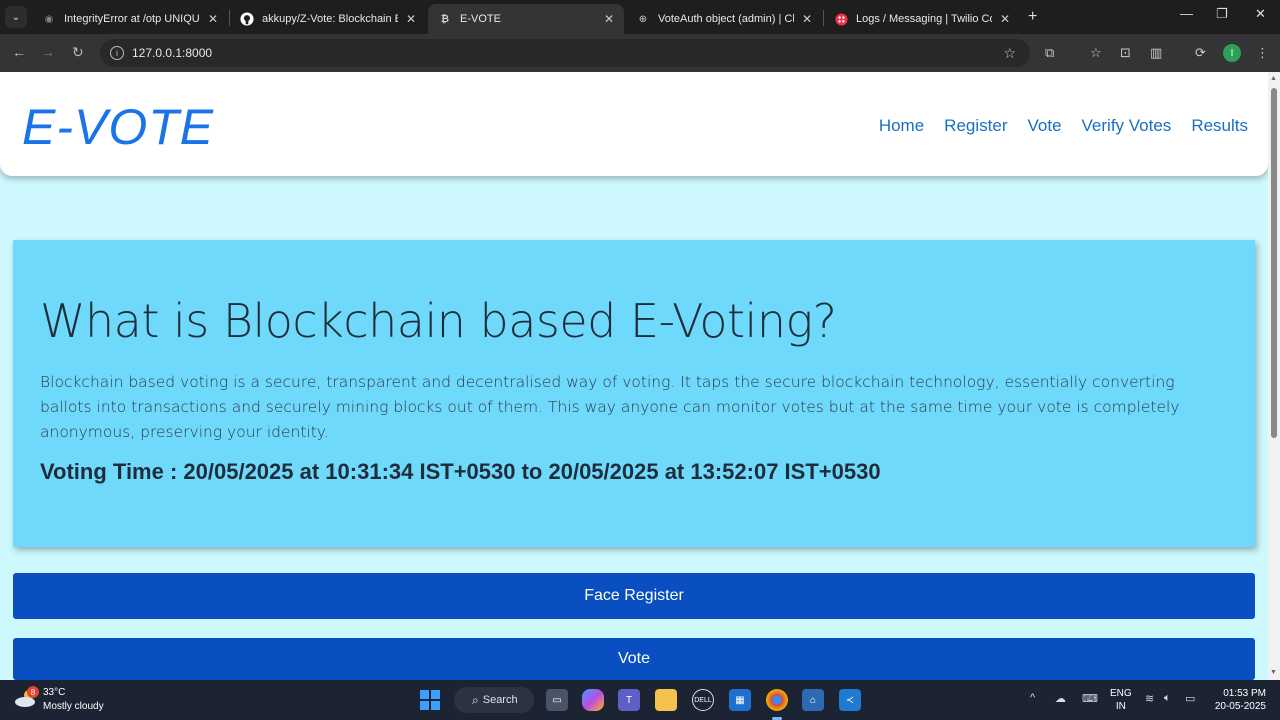 This screenshot has height=720, width=1280. What do you see at coordinates (1186, 13) in the screenshot?
I see `minimize-icon: —` at bounding box center [1186, 13].